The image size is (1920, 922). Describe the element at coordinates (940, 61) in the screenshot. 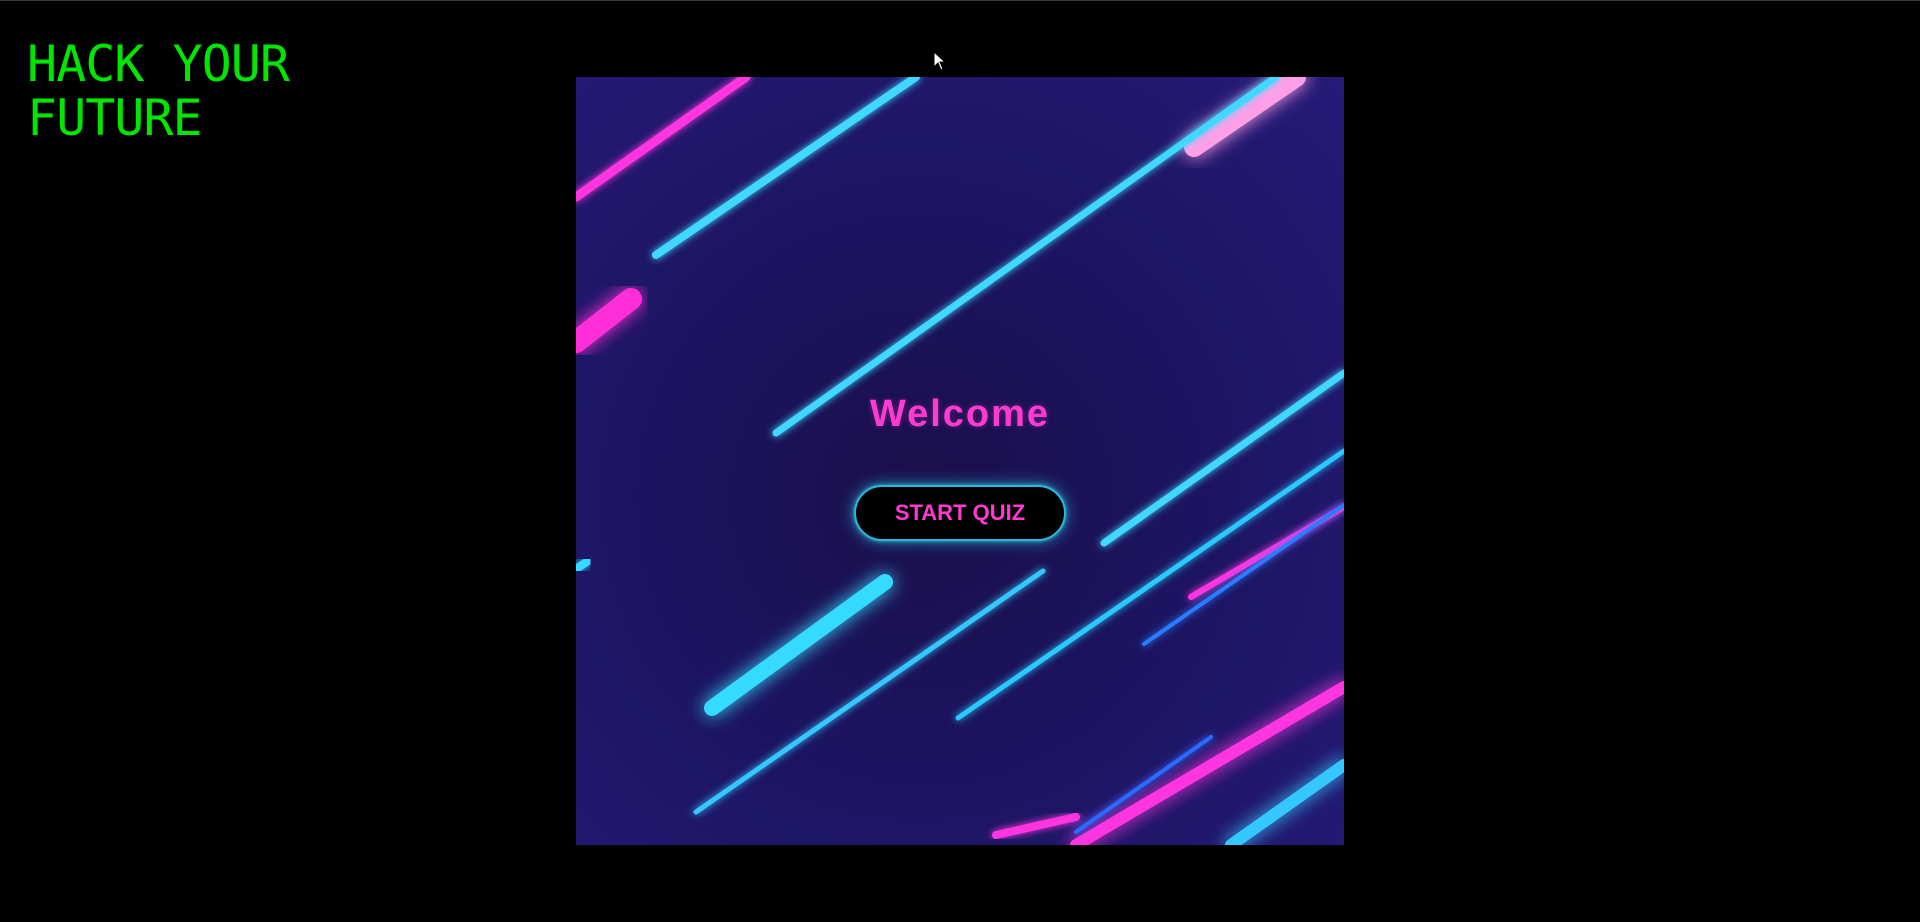

I see `mouse-pointer-icon` at that location.